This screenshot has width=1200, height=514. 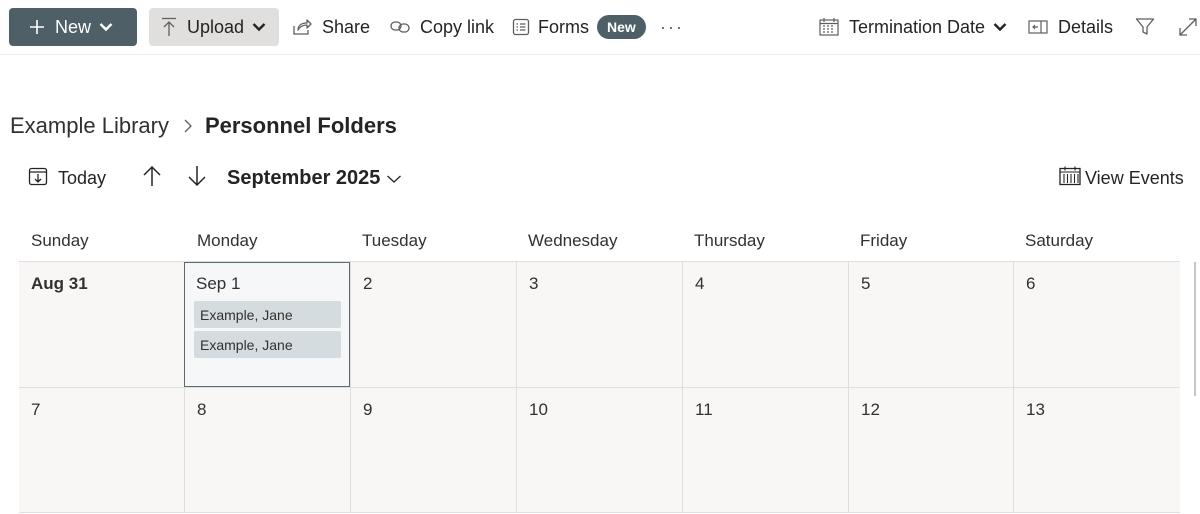 I want to click on day-cell: 13, so click(x=1096, y=449).